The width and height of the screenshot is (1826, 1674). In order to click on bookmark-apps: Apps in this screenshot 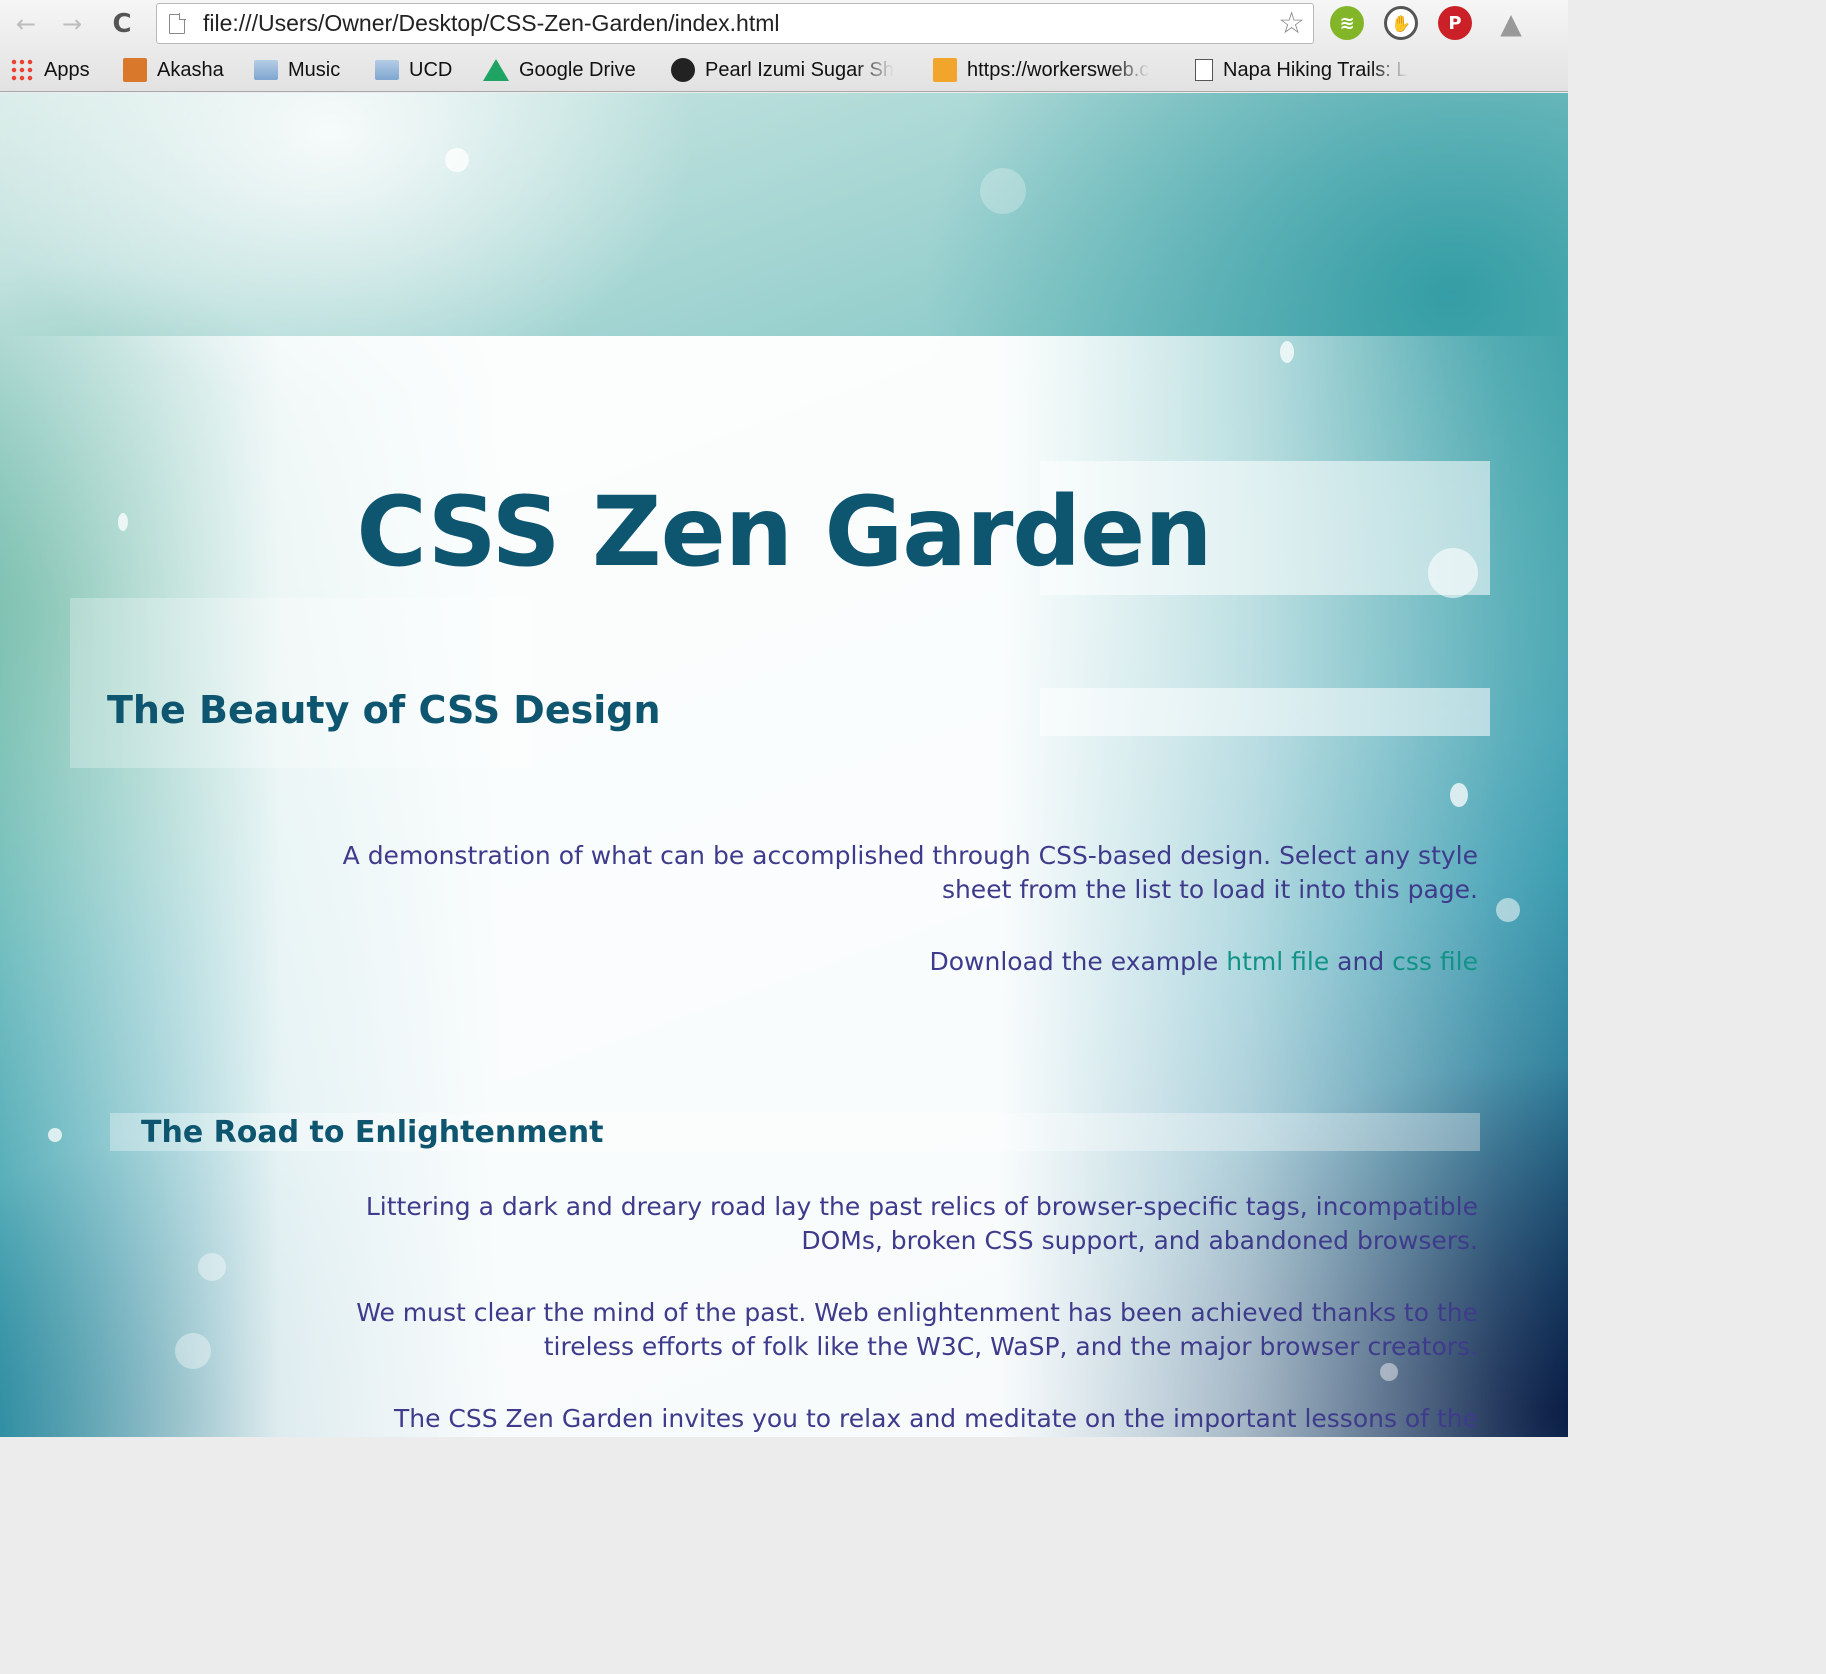, I will do `click(50, 70)`.